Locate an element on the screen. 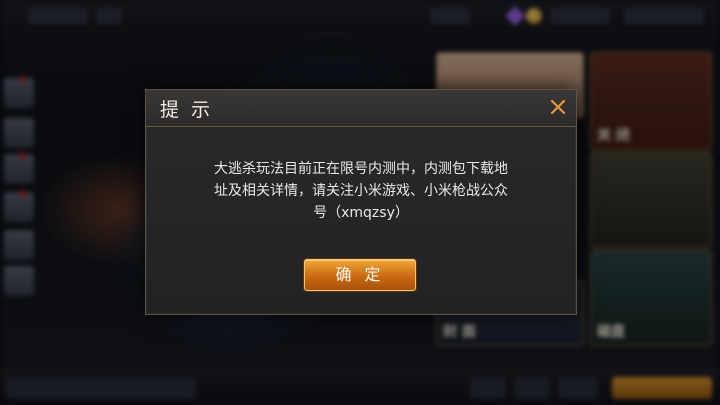 The image size is (720, 405). close-button is located at coordinates (558, 107).